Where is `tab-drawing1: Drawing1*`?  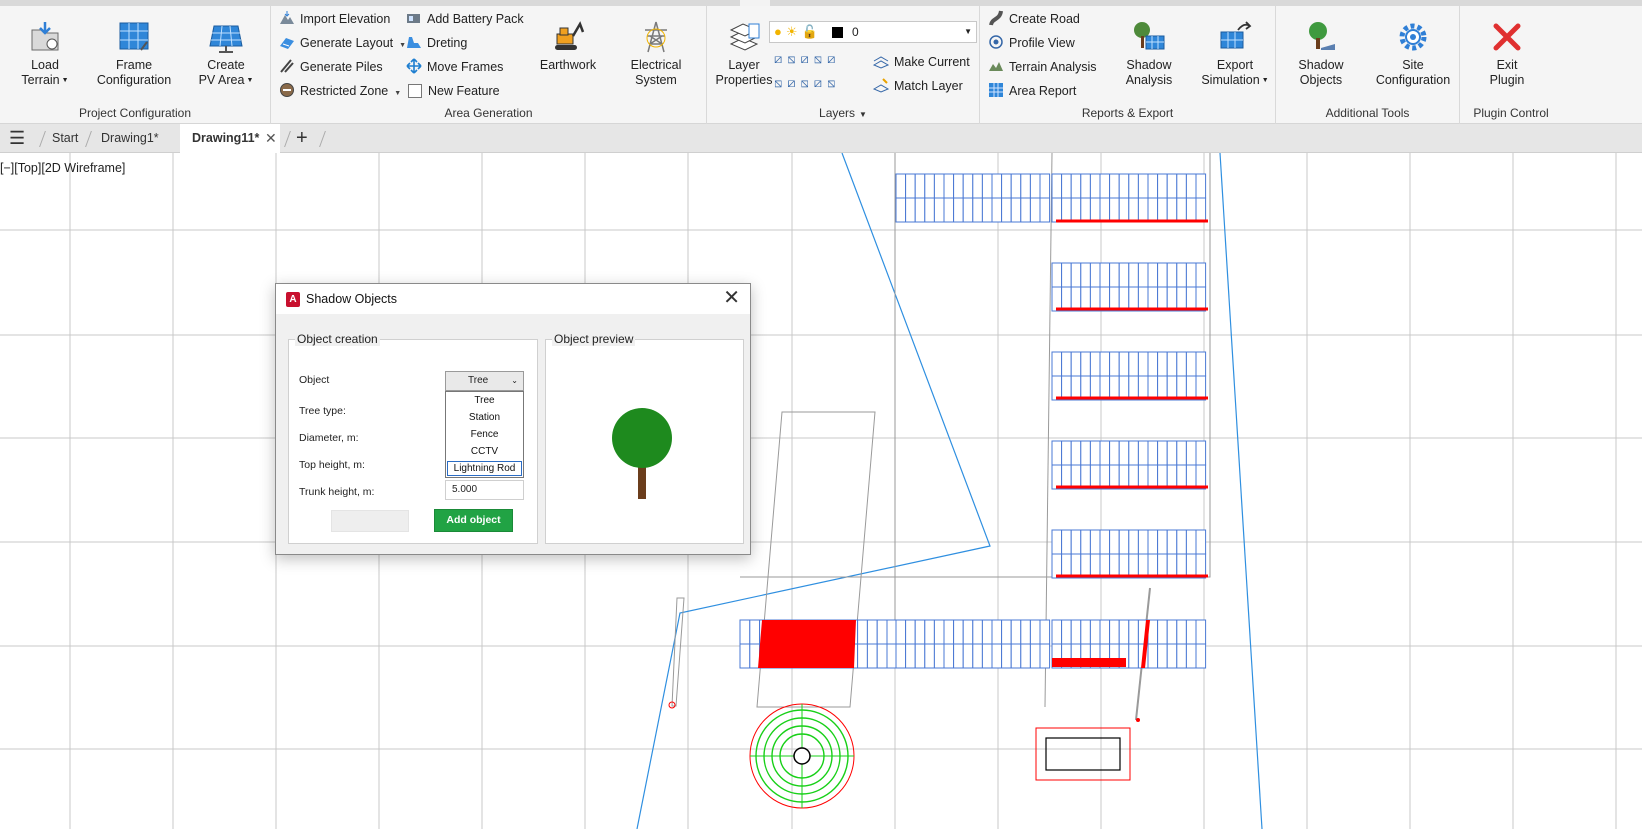
tab-drawing1: Drawing1* is located at coordinates (130, 138).